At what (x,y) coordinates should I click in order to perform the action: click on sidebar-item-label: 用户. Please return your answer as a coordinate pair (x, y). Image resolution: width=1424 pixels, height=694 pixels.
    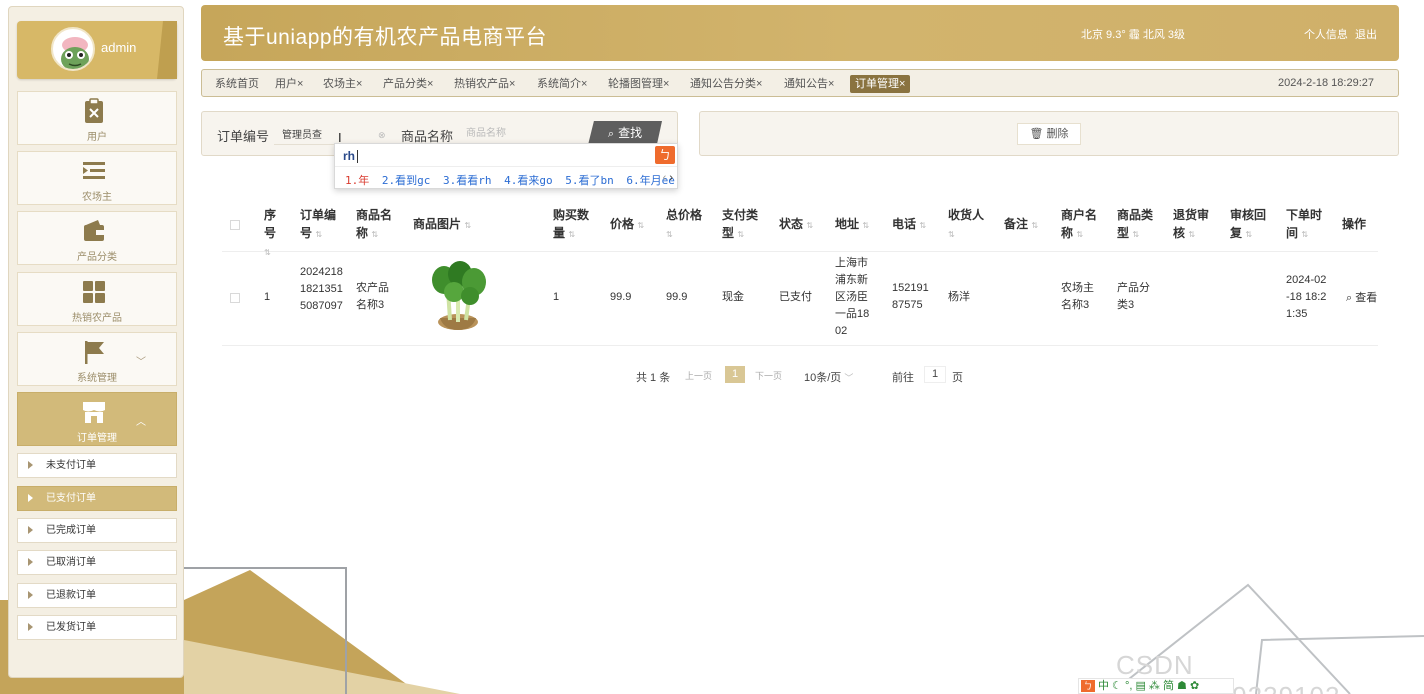
    Looking at the image, I should click on (97, 137).